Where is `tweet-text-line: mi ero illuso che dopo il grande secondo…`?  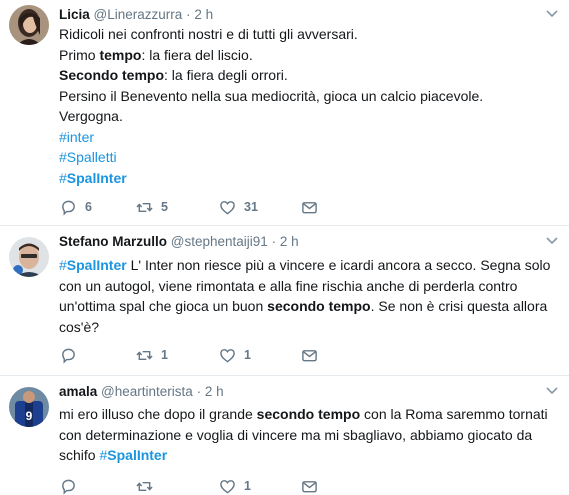
tweet-text-line: mi ero illuso che dopo il grande secondo… is located at coordinates (309, 414).